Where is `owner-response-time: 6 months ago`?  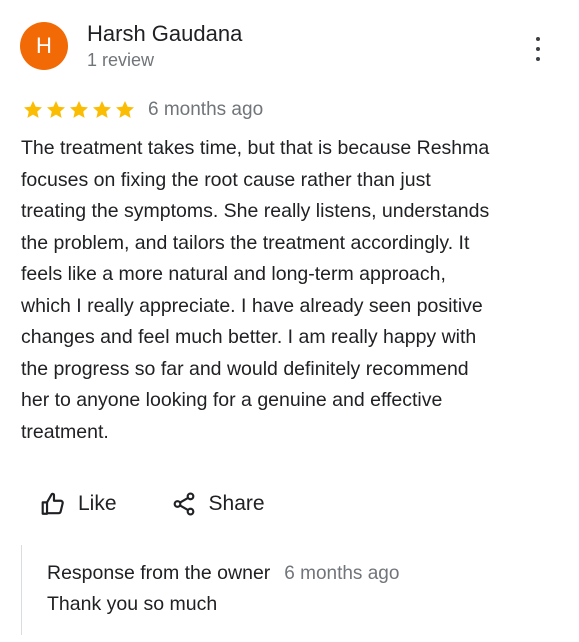 owner-response-time: 6 months ago is located at coordinates (342, 573).